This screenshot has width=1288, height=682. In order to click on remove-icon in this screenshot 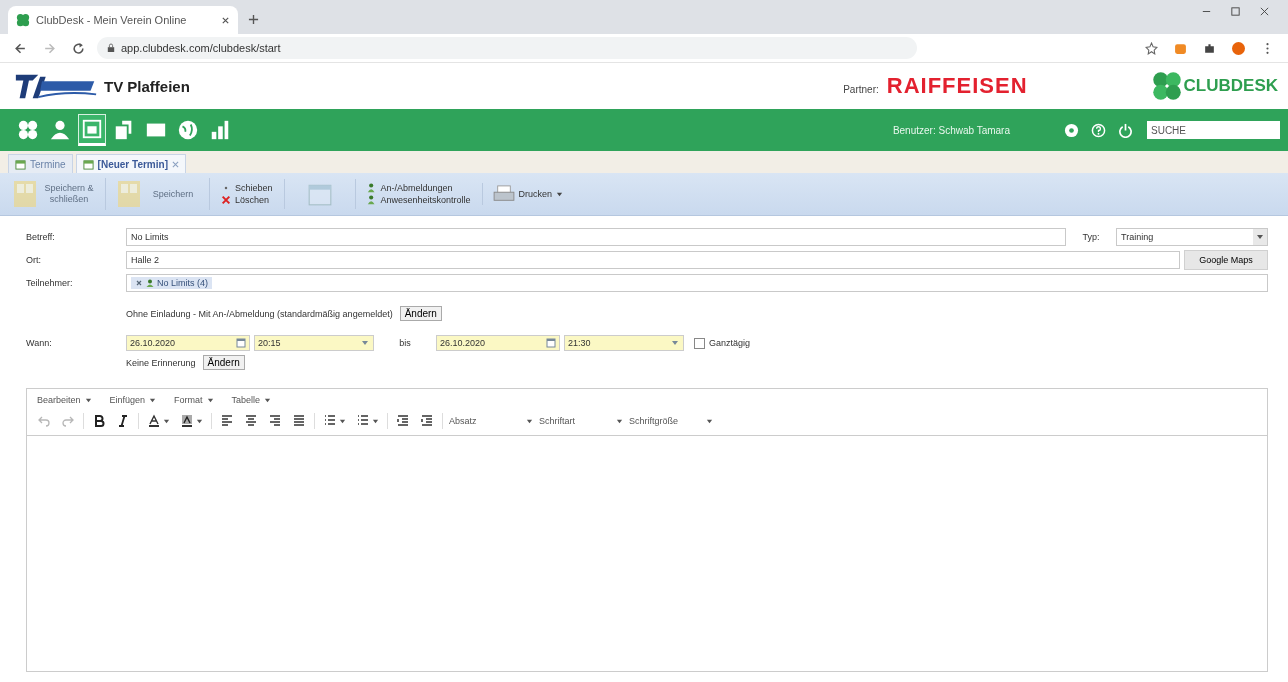, I will do `click(139, 283)`.